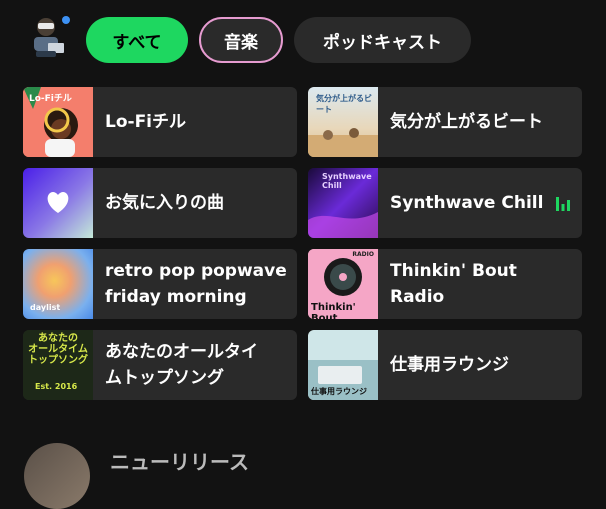  What do you see at coordinates (382, 40) in the screenshot?
I see `filter-chip-podcasts: ポッドキャスト` at bounding box center [382, 40].